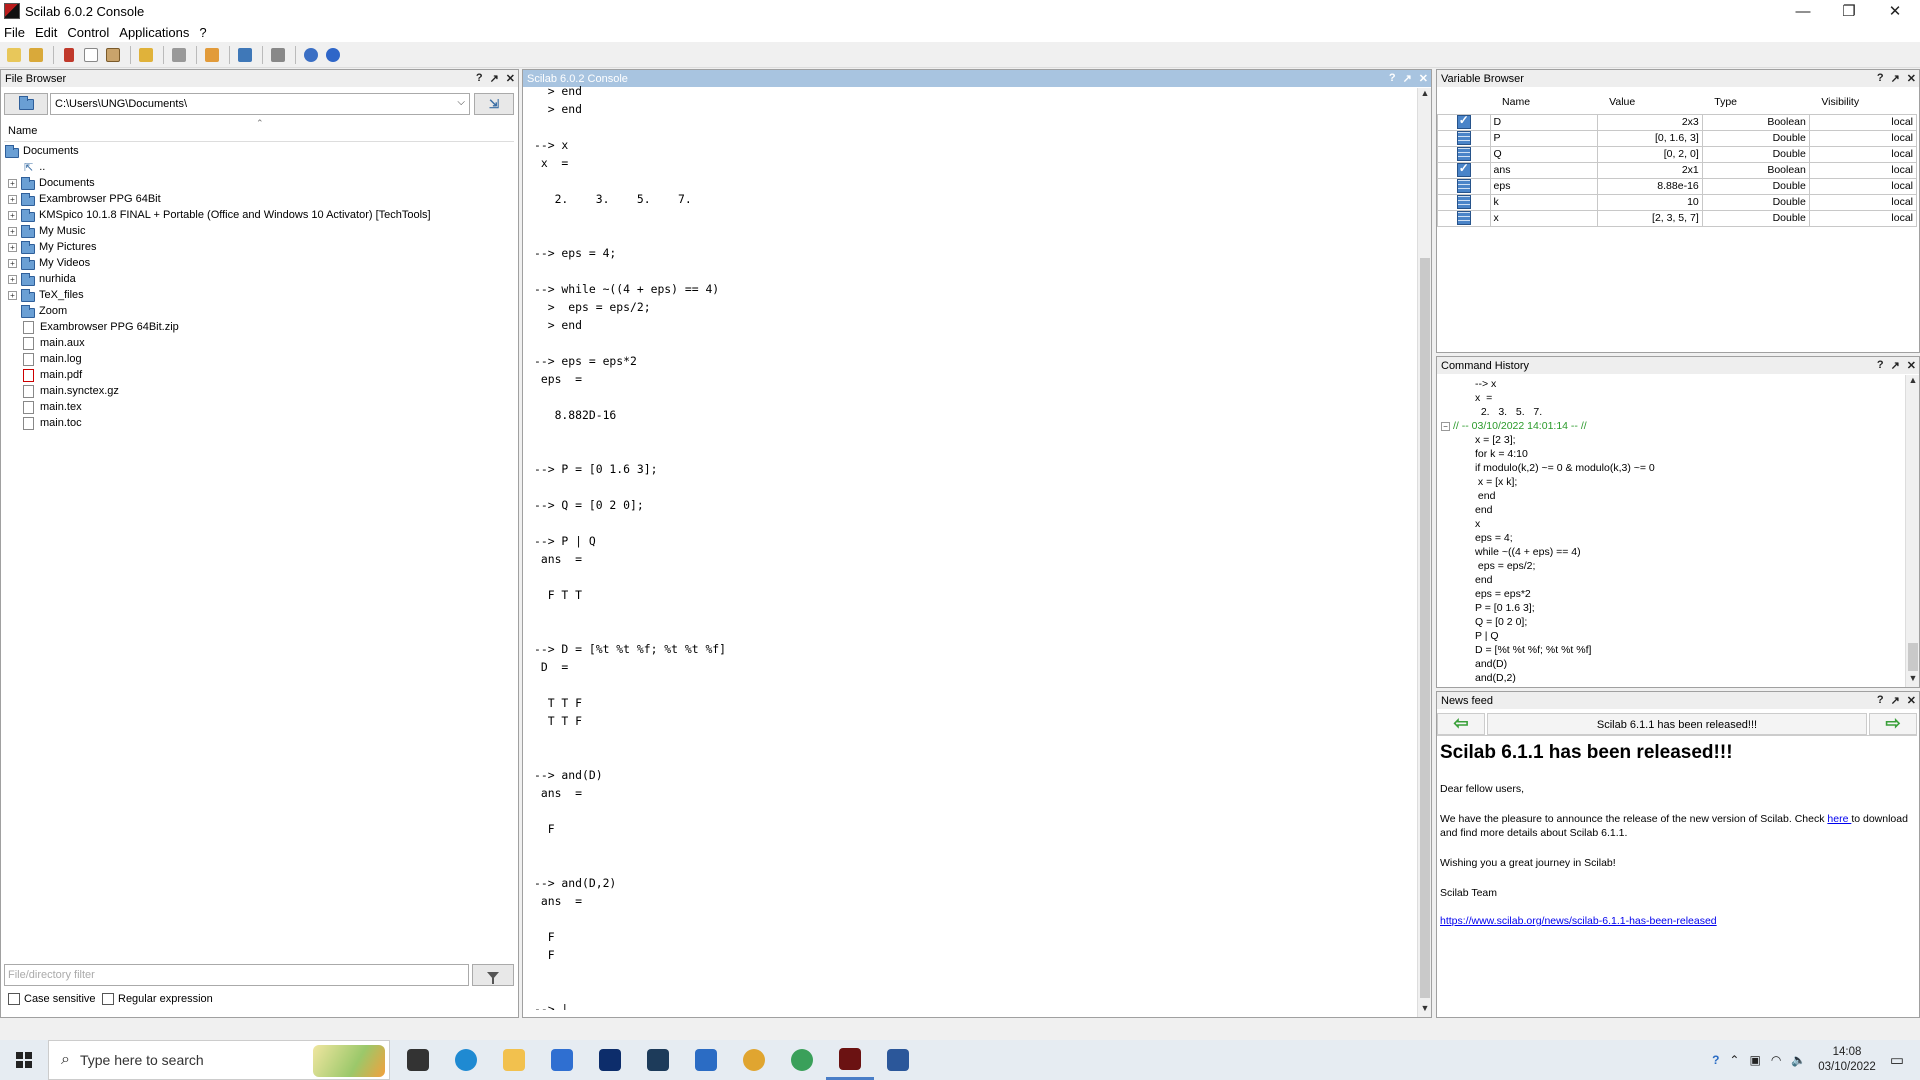 This screenshot has width=1920, height=1080. Describe the element at coordinates (1671, 608) in the screenshot. I see `history-entry: P = [0 1.6 3];` at that location.